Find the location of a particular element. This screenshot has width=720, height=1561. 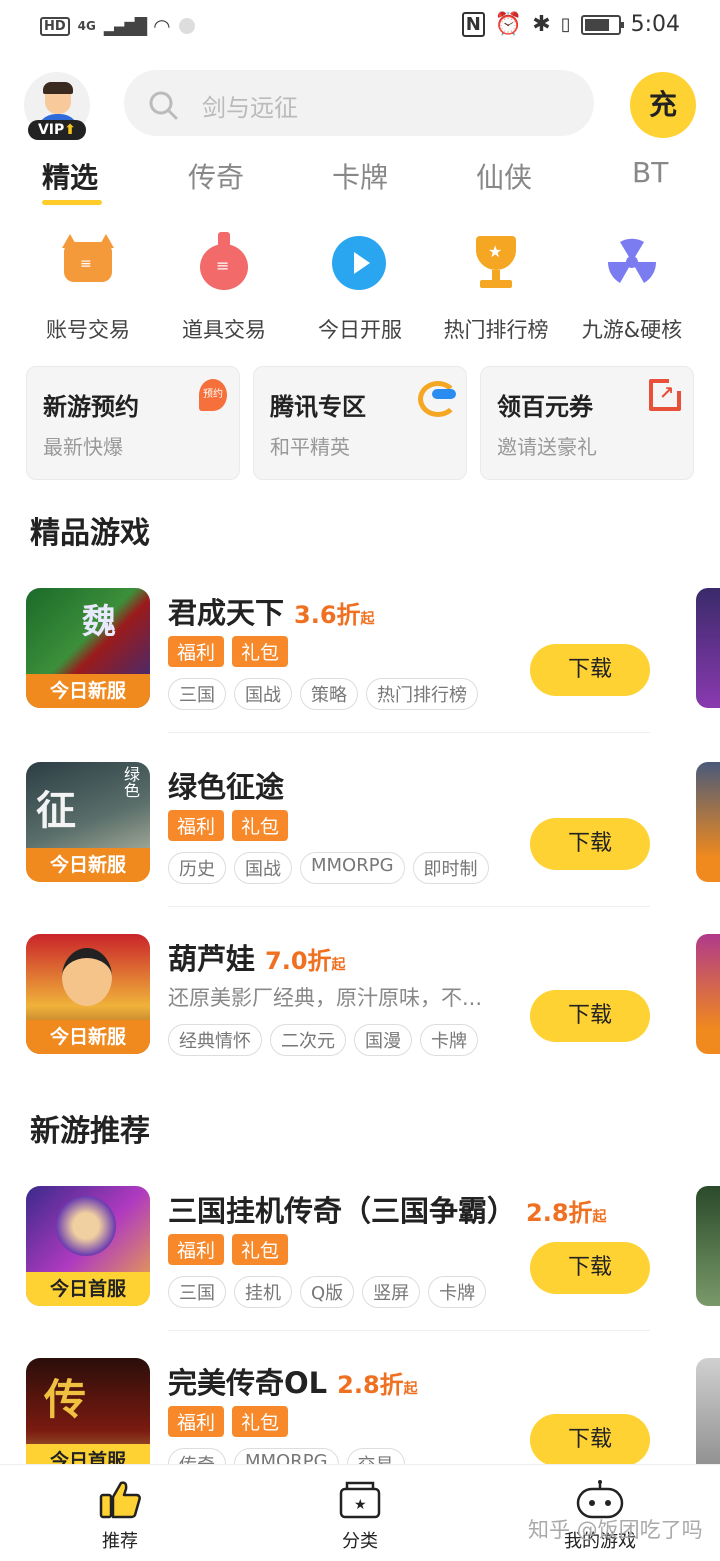

game-name: 葫芦娃 is located at coordinates (212, 959).